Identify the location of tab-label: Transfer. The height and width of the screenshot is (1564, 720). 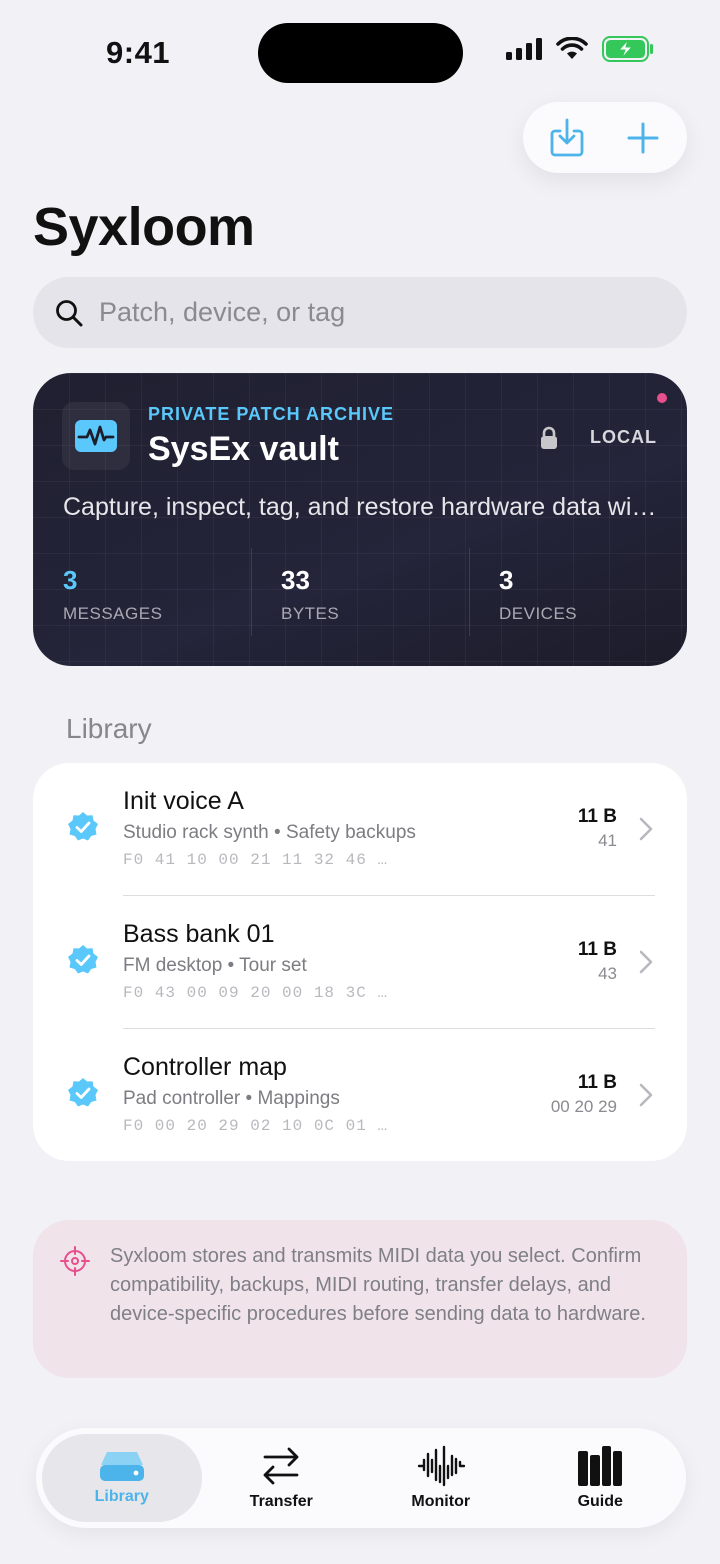
(281, 1501).